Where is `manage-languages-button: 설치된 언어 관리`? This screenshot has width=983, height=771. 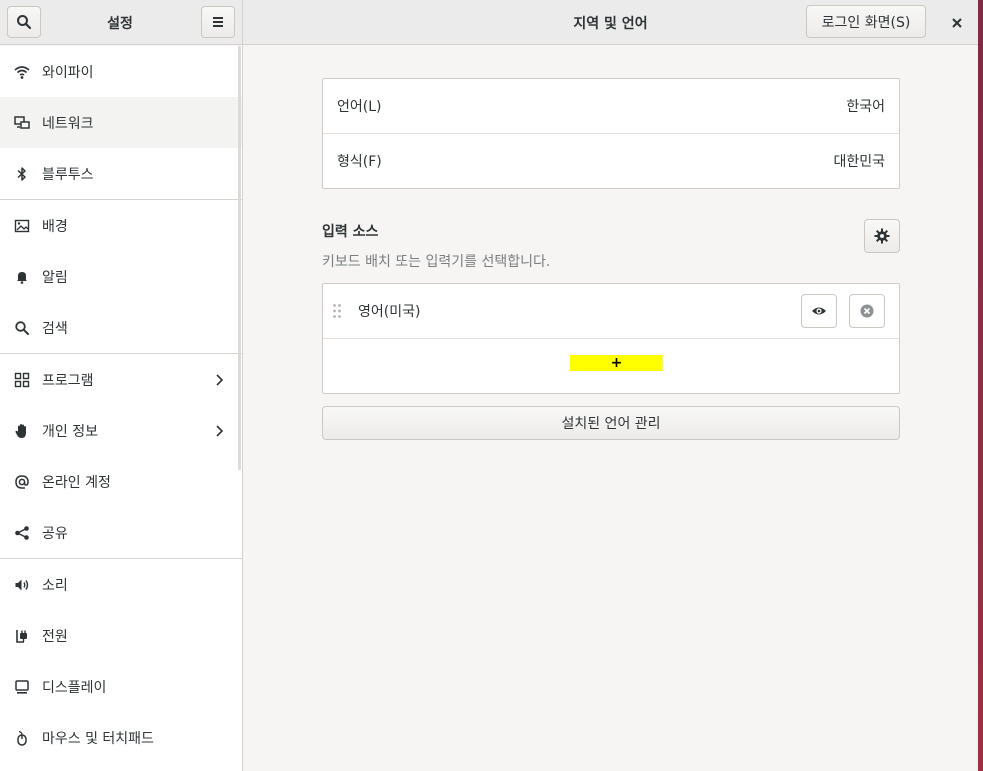 manage-languages-button: 설치된 언어 관리 is located at coordinates (611, 423).